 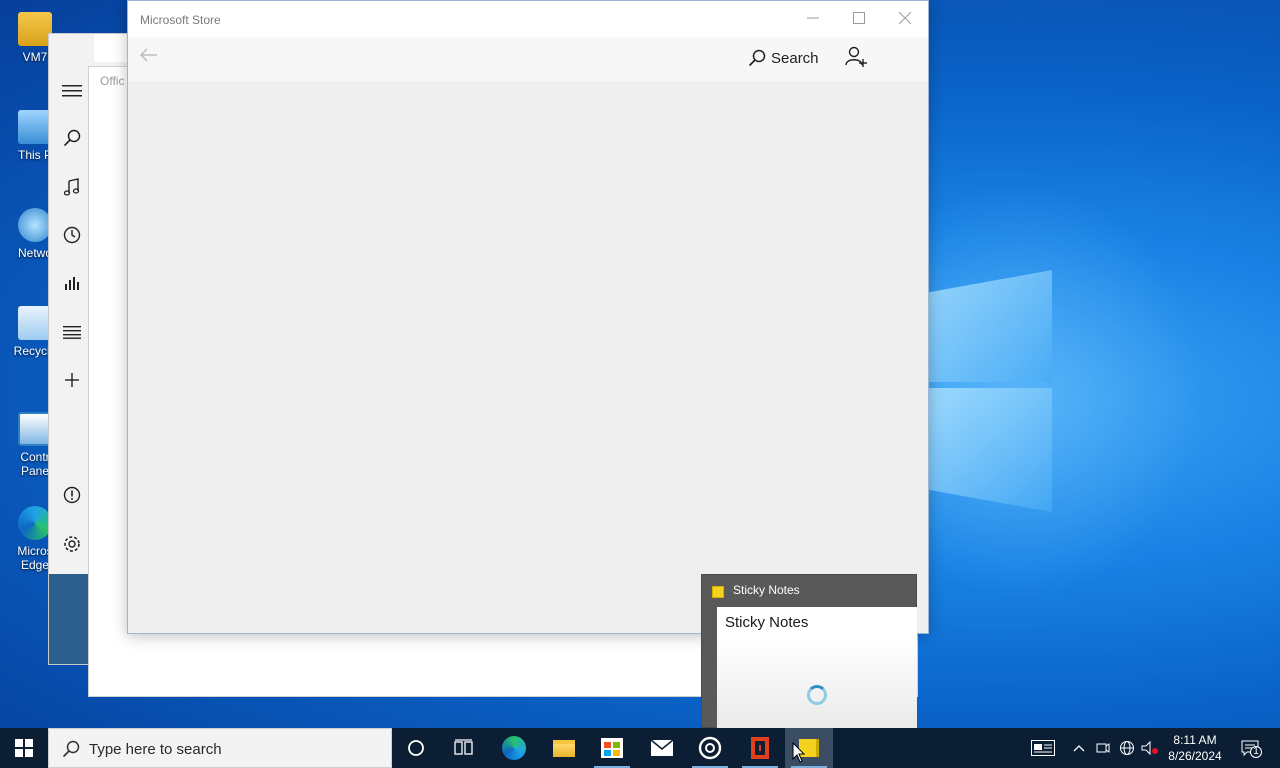 What do you see at coordinates (1127, 748) in the screenshot?
I see `network-globe-icon` at bounding box center [1127, 748].